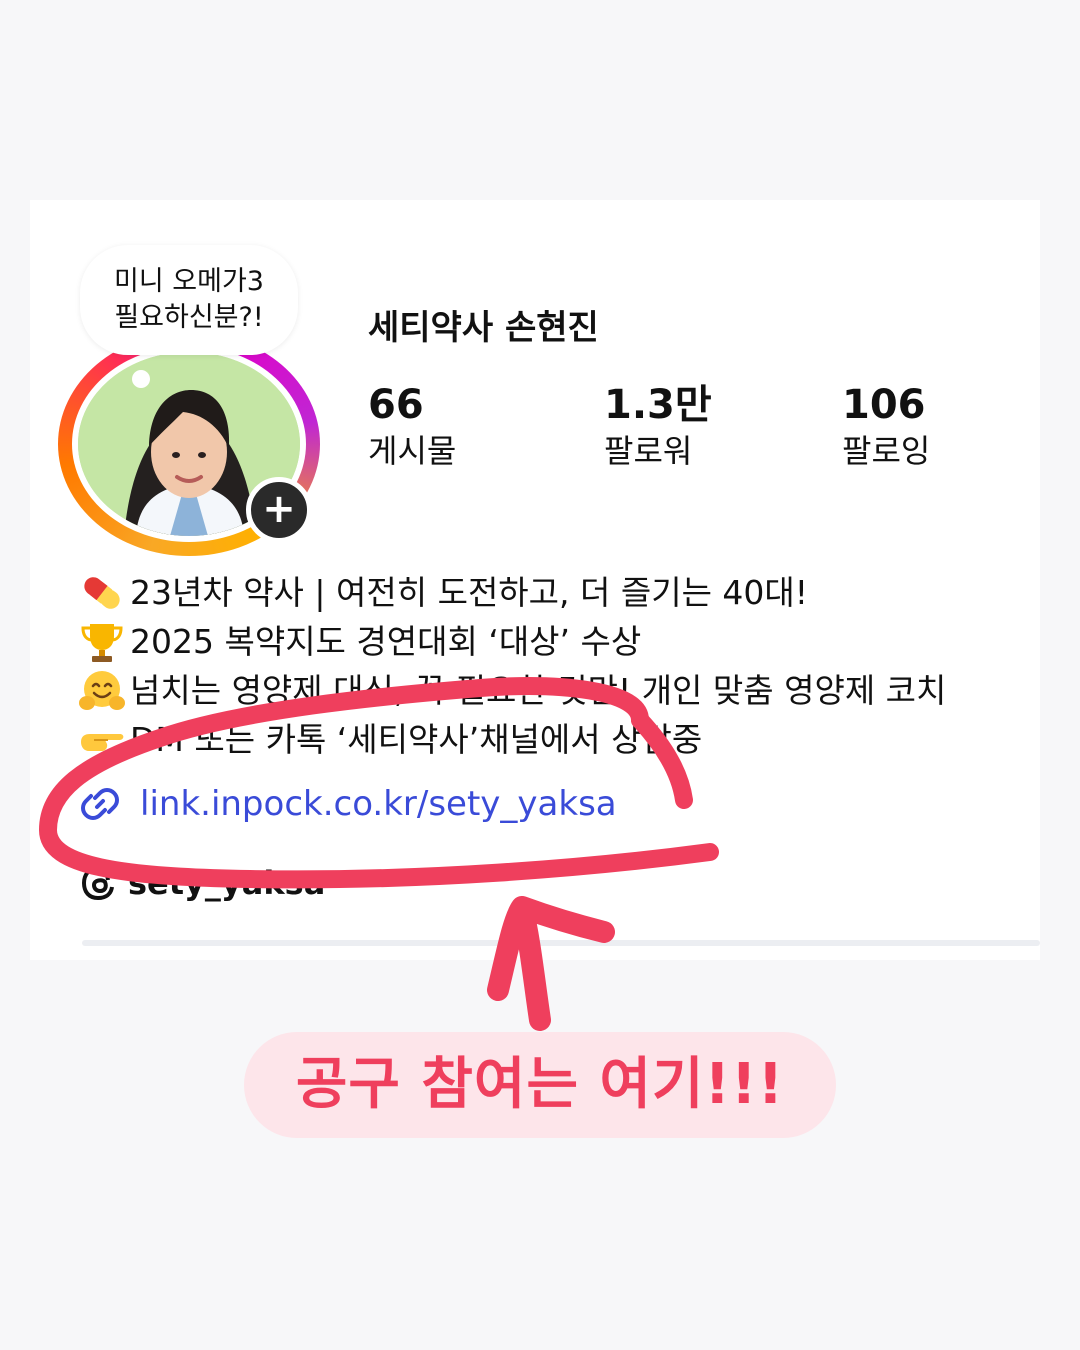 This screenshot has width=1080, height=1350. I want to click on bio-text-4: DM 또는 카톡 ‘세티약사’채널에서 상담중, so click(416, 739).